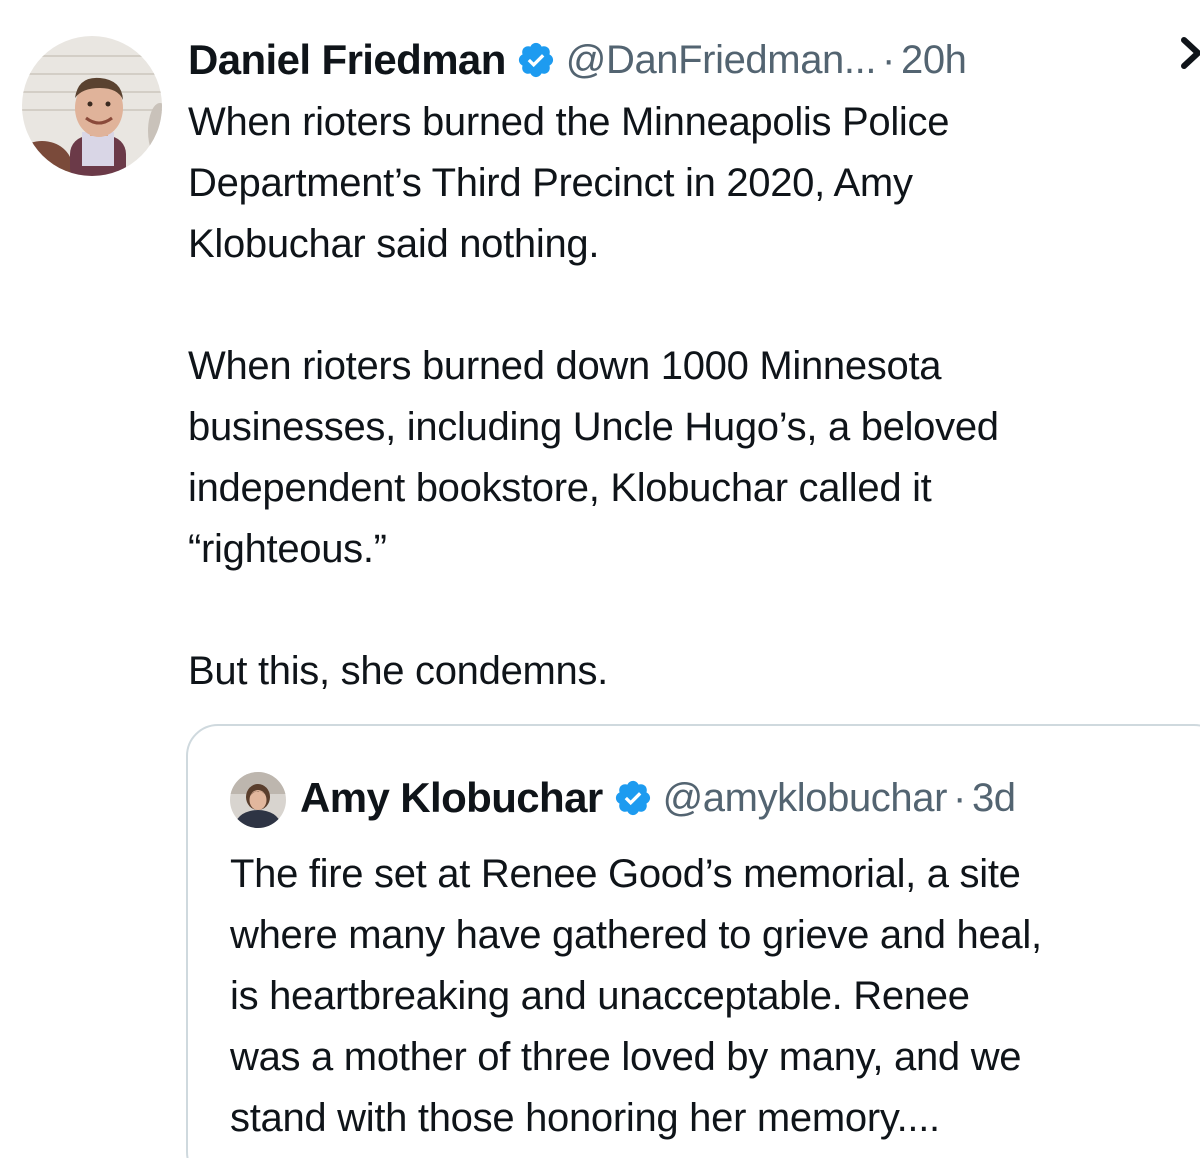 Image resolution: width=1200 pixels, height=1158 pixels. Describe the element at coordinates (994, 798) in the screenshot. I see `quoted-tweet-timestamp: 3d` at that location.